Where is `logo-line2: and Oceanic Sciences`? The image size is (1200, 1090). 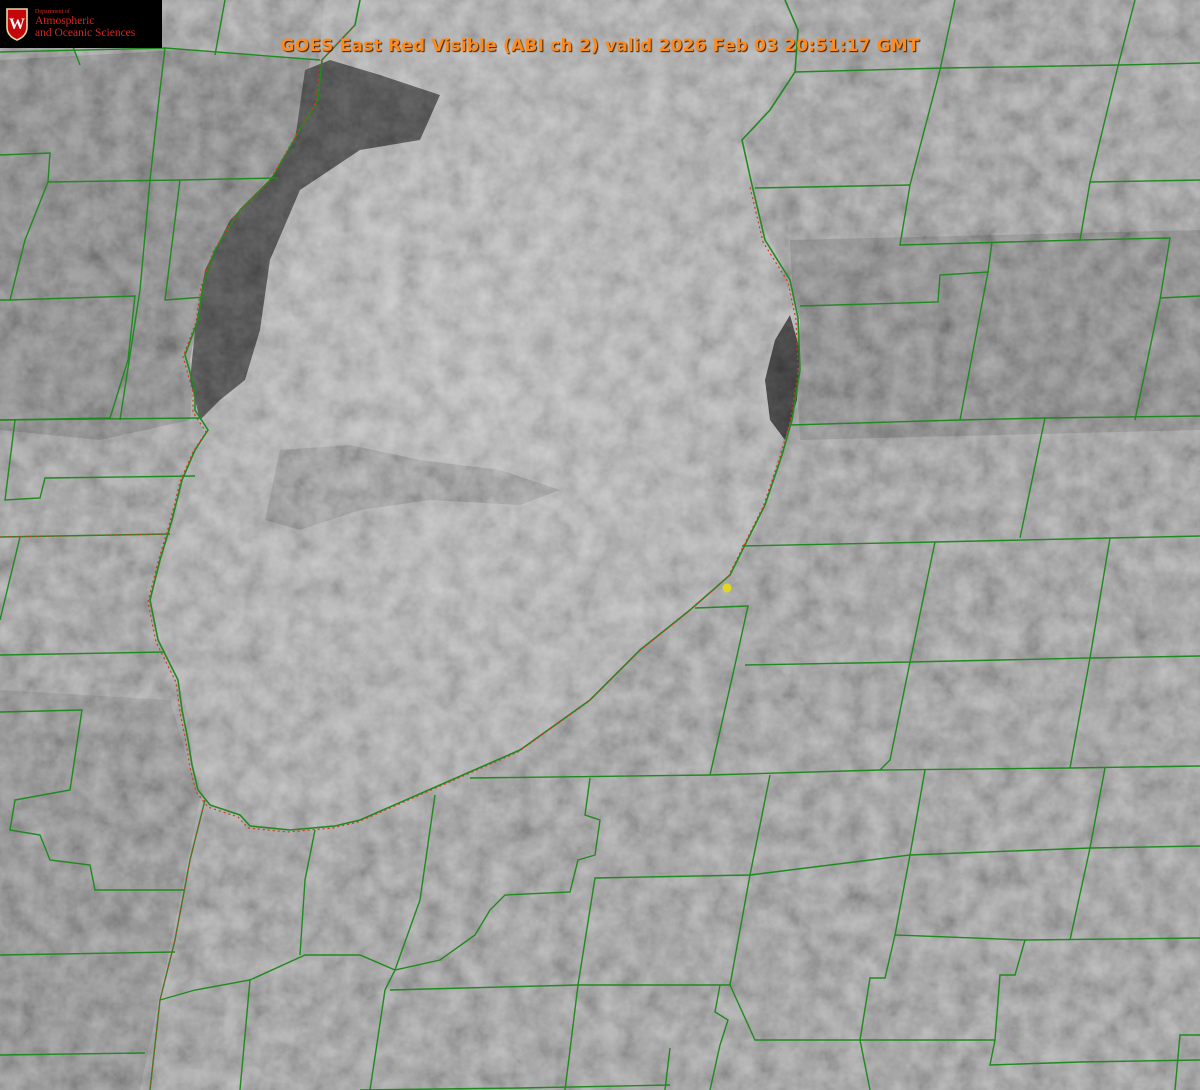
logo-line2: and Oceanic Sciences is located at coordinates (85, 33).